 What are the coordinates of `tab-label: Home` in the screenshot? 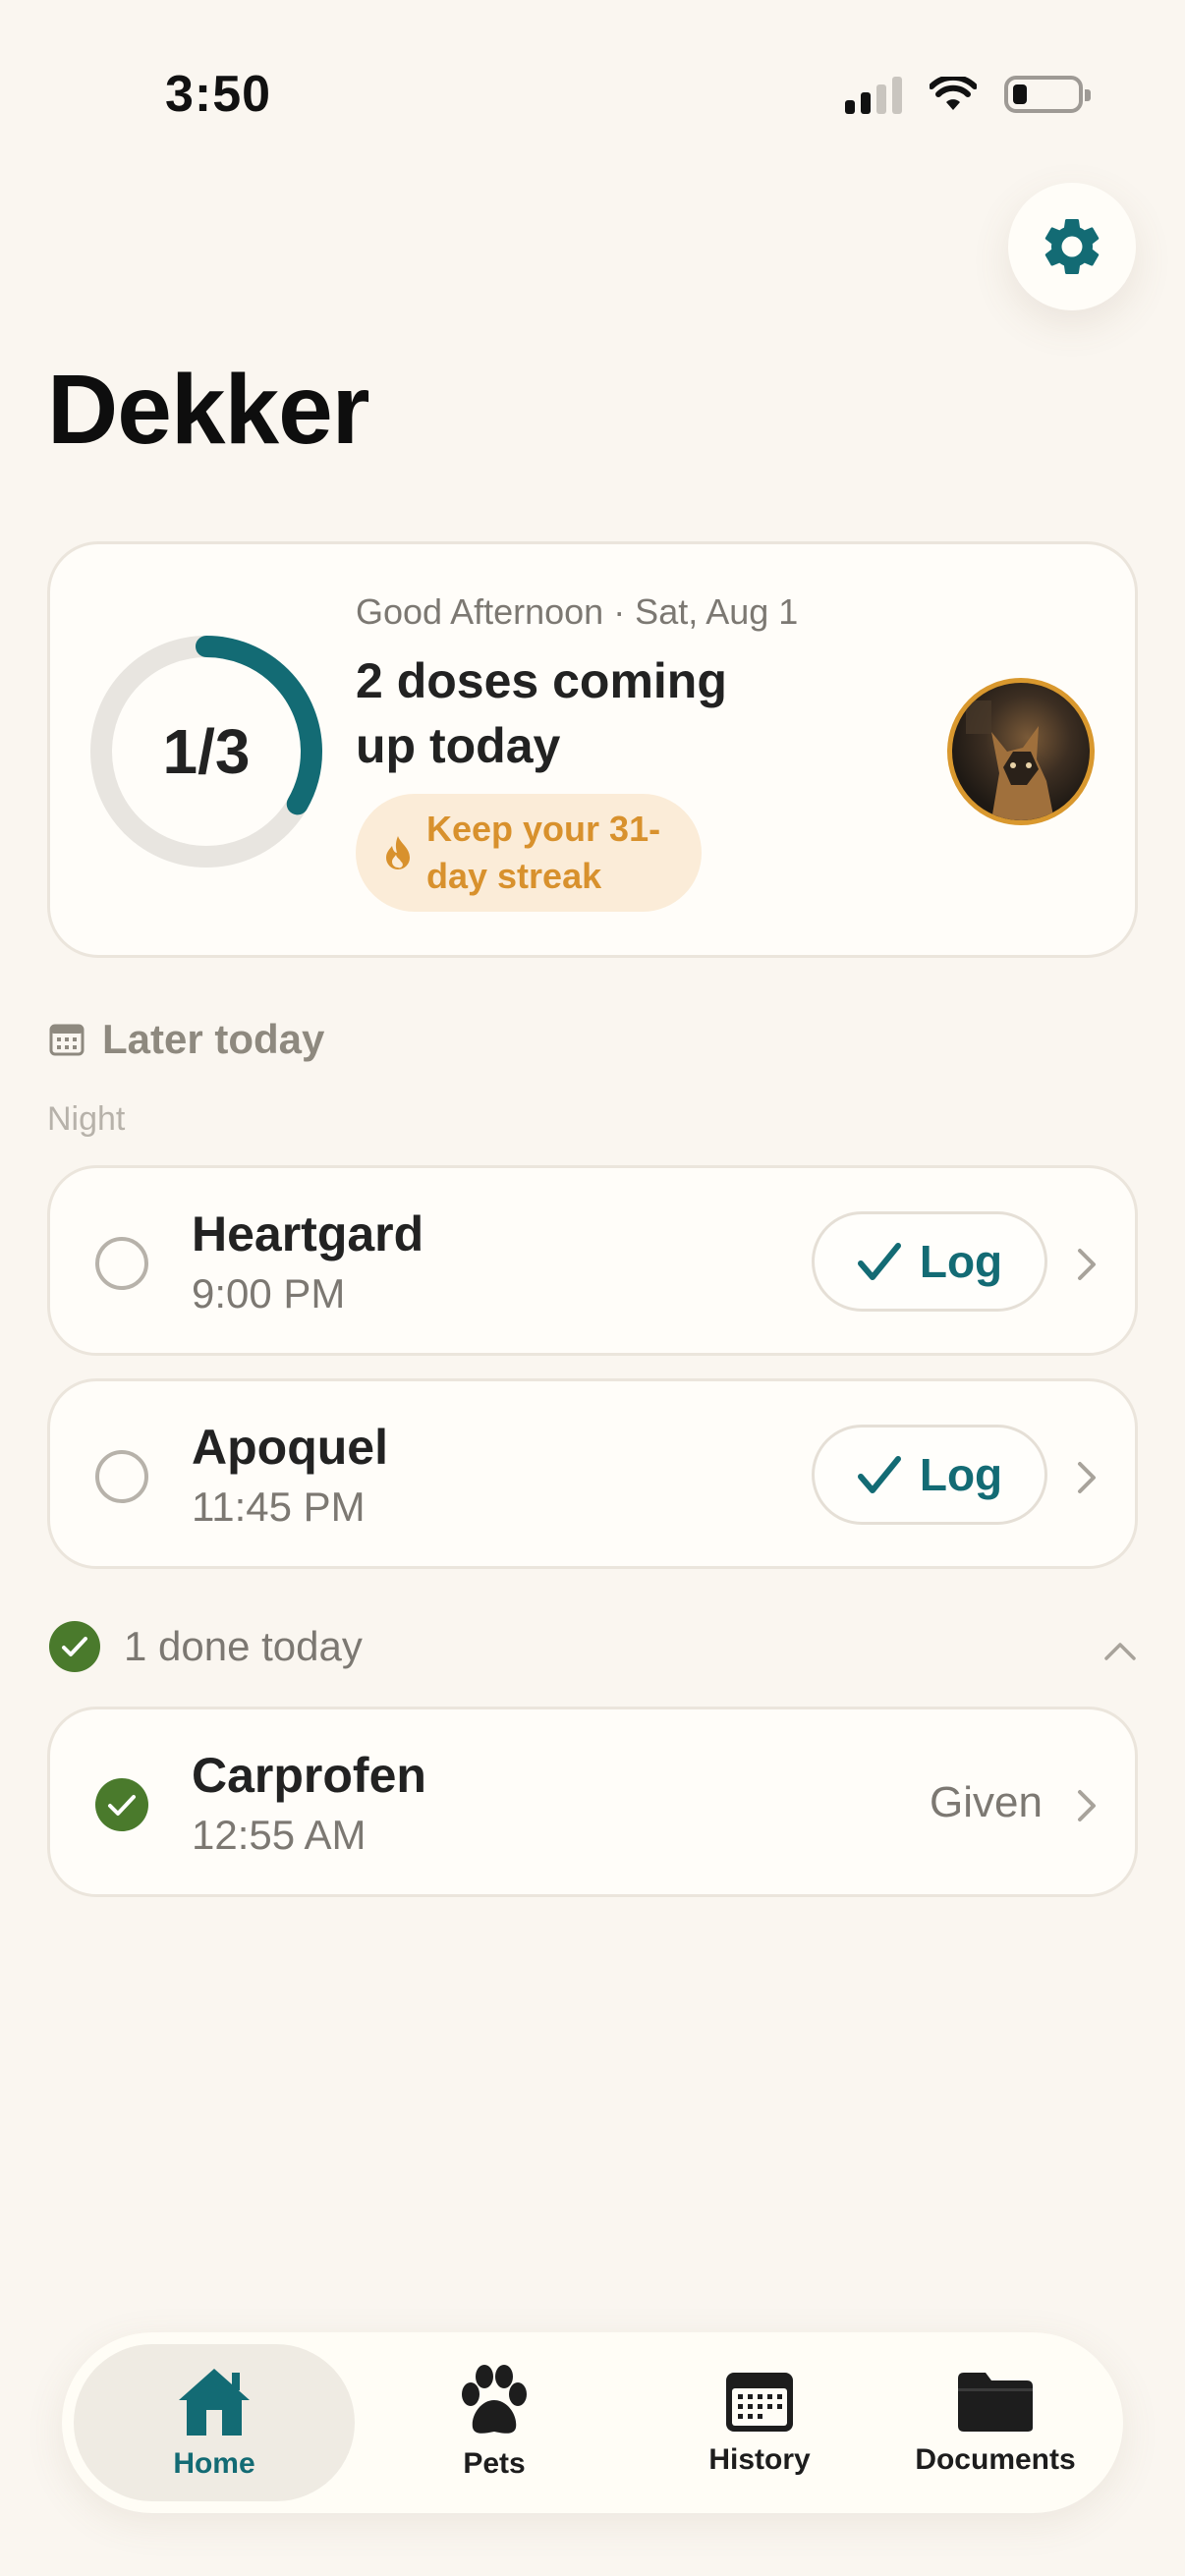 It's located at (214, 2463).